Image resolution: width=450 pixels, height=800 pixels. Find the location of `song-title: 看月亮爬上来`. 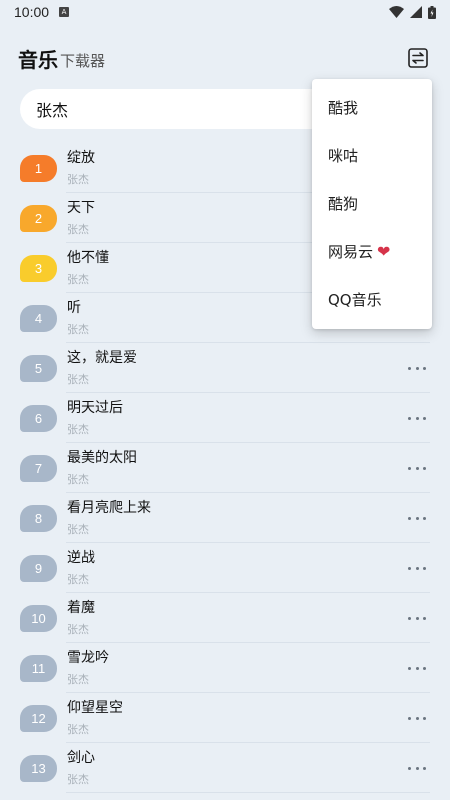

song-title: 看月亮爬上来 is located at coordinates (109, 507).